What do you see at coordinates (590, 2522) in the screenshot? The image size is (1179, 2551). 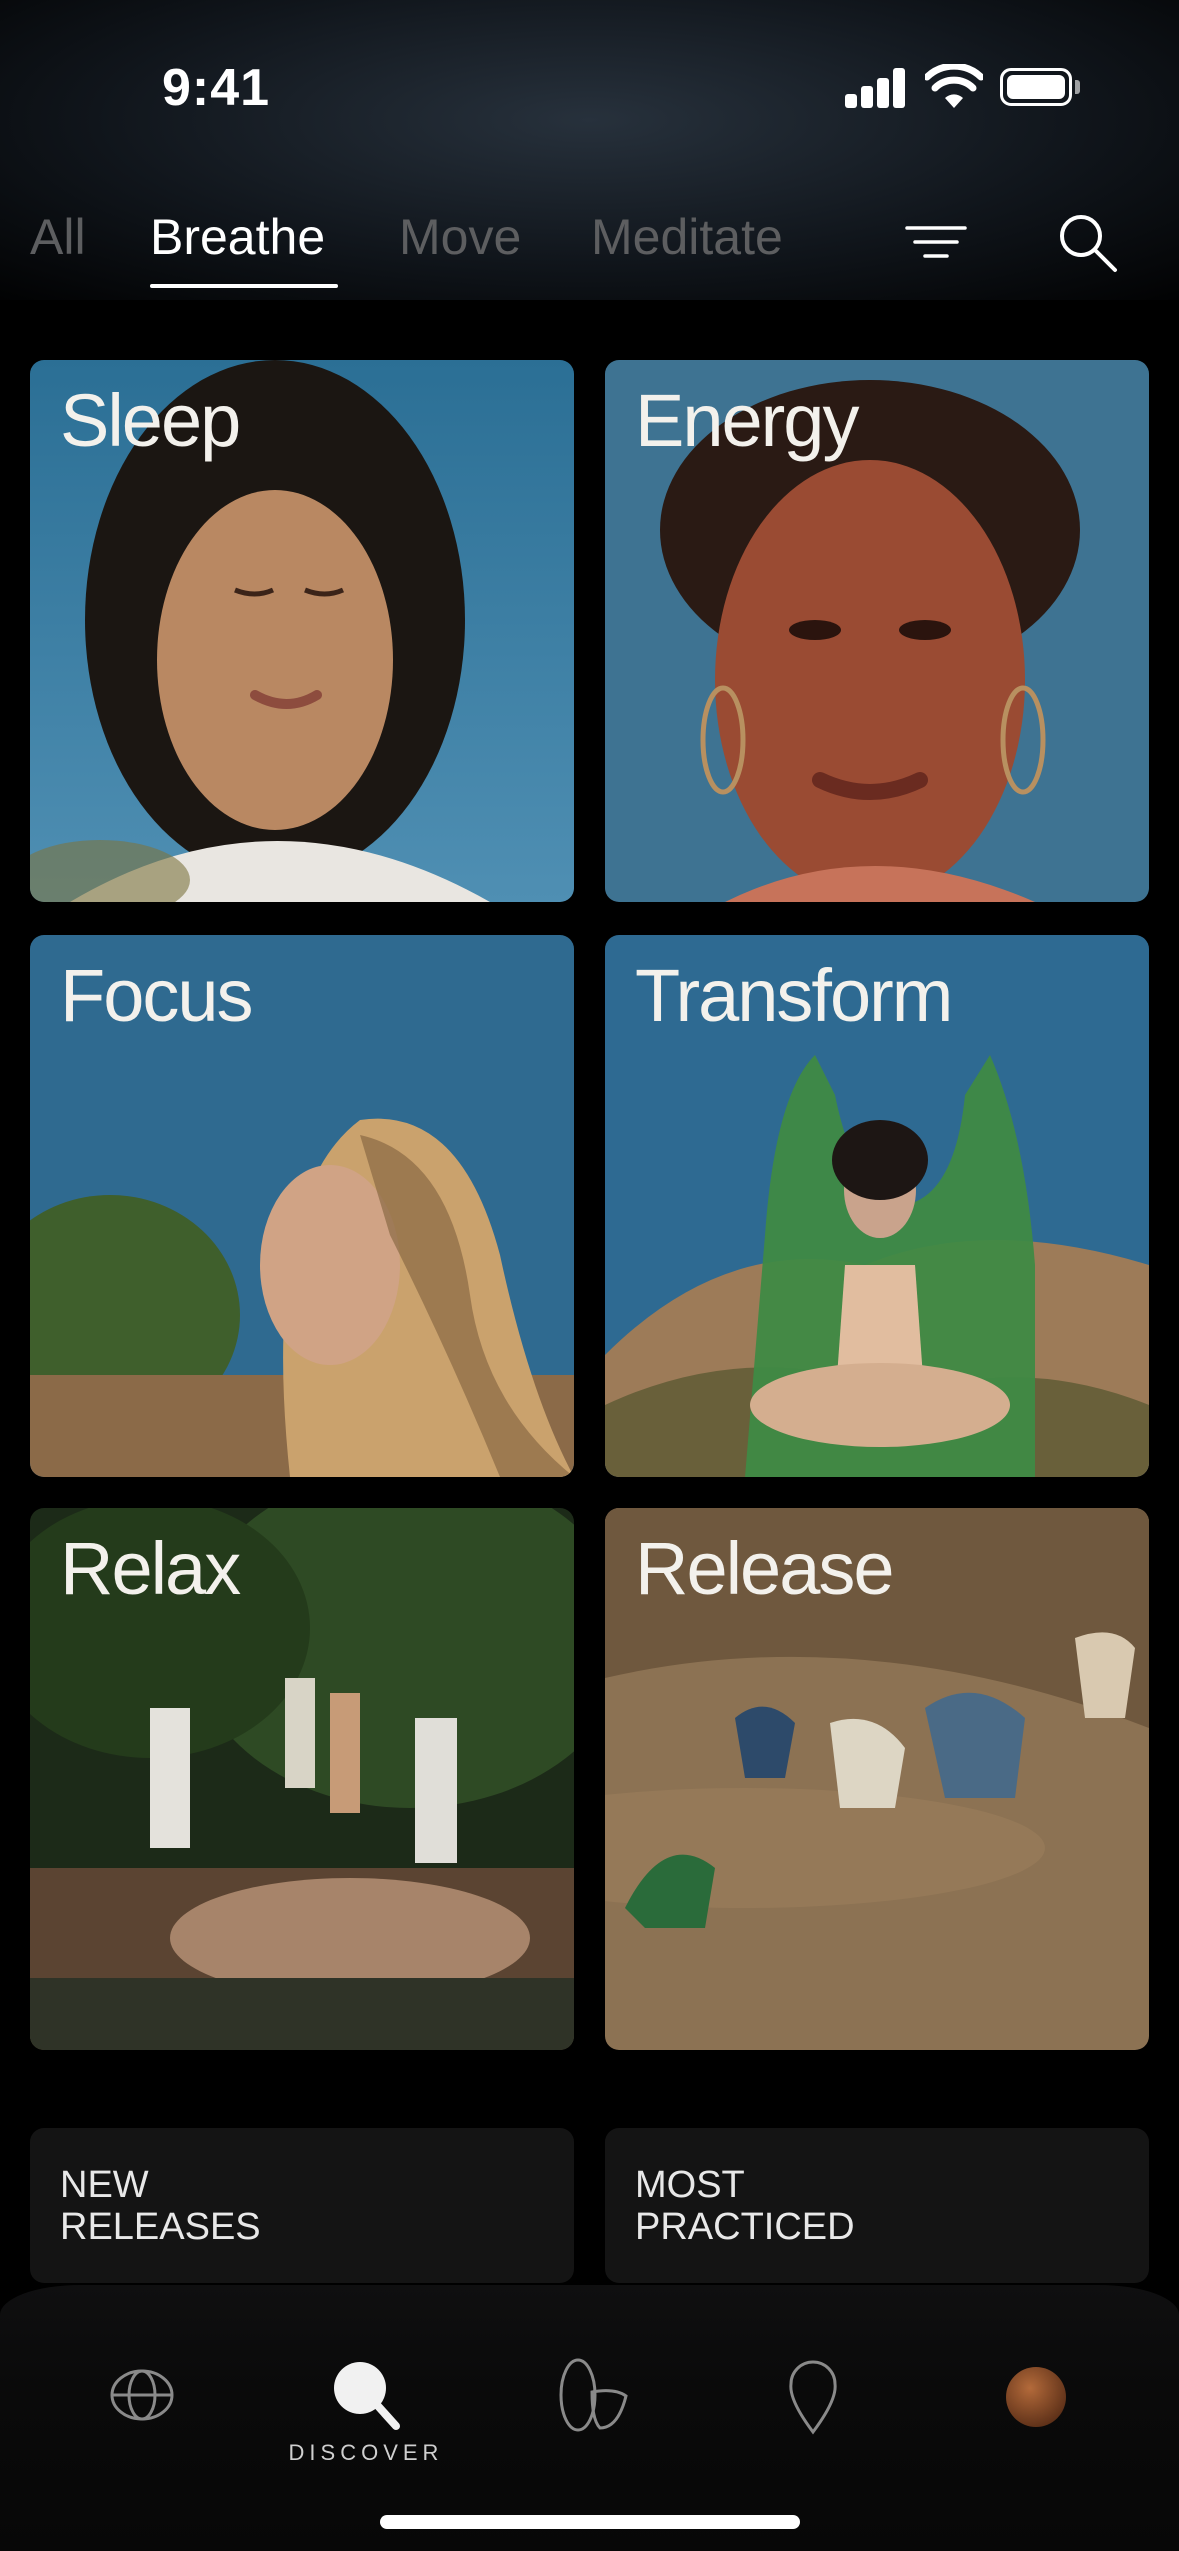 I see `home-indicator` at bounding box center [590, 2522].